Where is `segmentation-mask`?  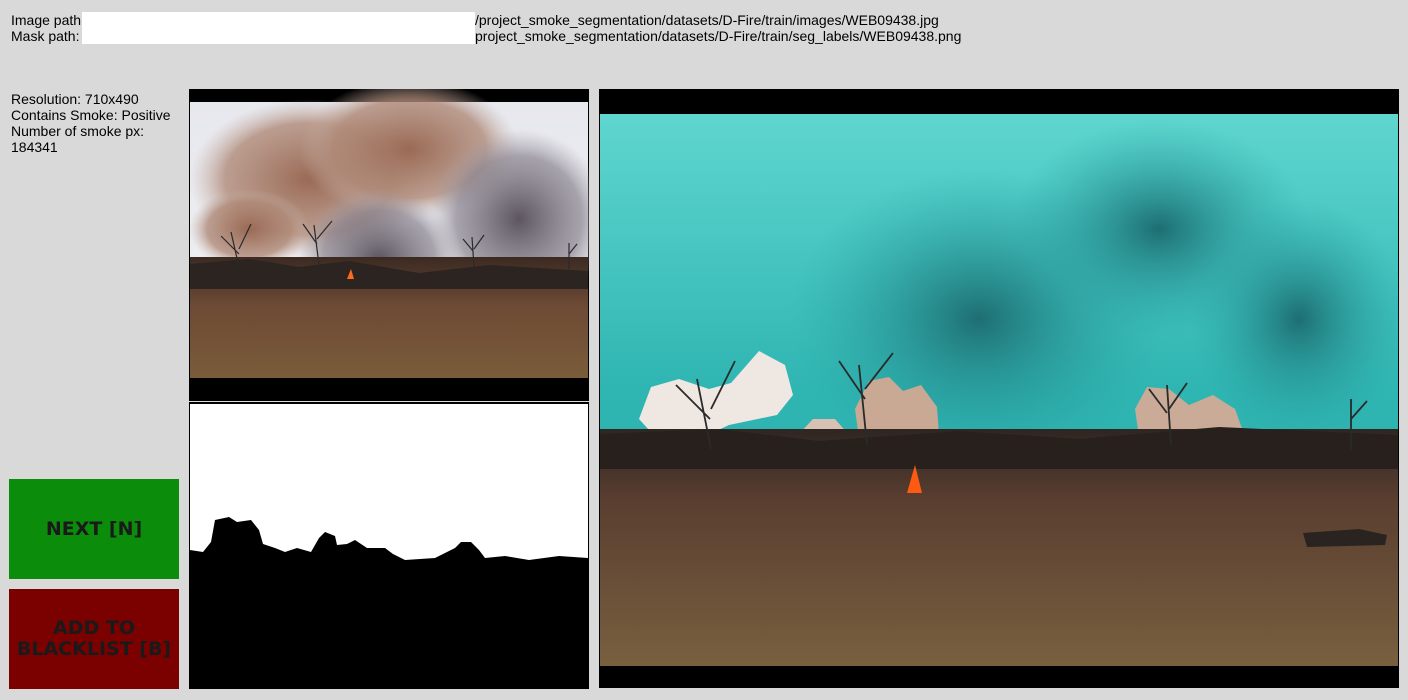
segmentation-mask is located at coordinates (389, 541).